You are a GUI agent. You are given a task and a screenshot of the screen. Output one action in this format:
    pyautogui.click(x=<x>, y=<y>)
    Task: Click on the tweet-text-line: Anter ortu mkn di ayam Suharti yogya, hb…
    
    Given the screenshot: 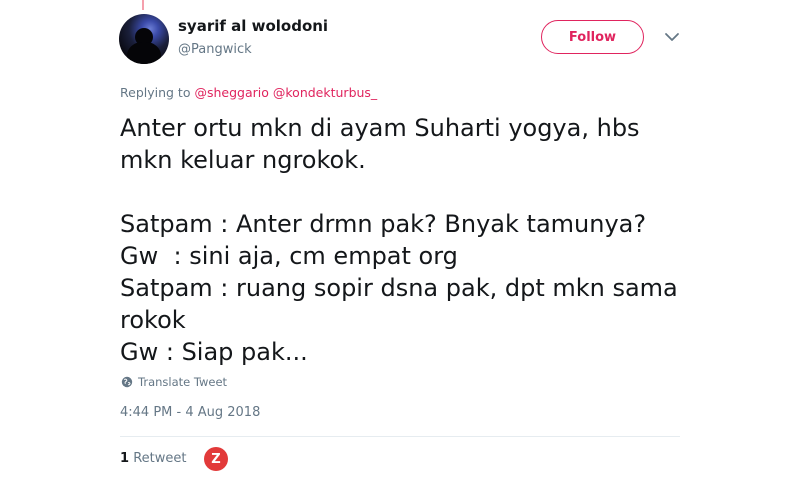 What is the action you would take?
    pyautogui.click(x=380, y=128)
    